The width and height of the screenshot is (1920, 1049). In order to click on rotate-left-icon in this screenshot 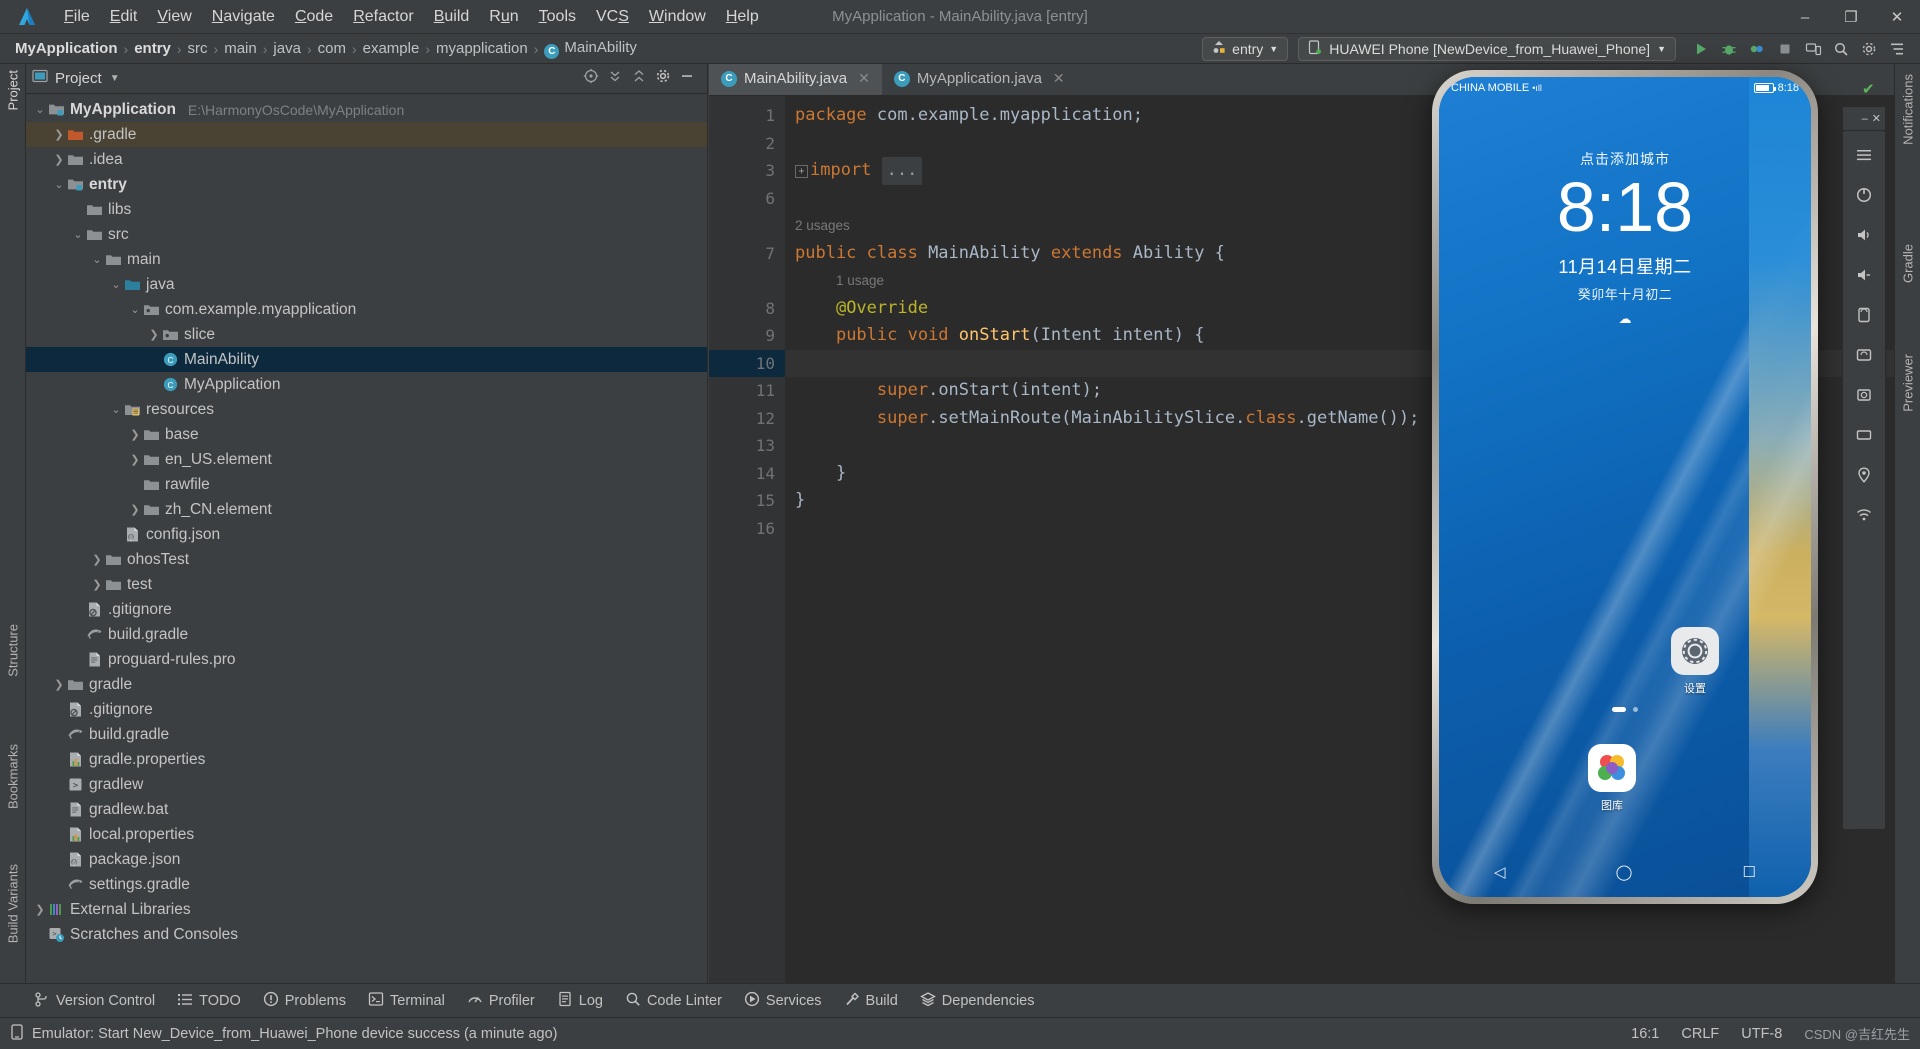, I will do `click(1864, 315)`.